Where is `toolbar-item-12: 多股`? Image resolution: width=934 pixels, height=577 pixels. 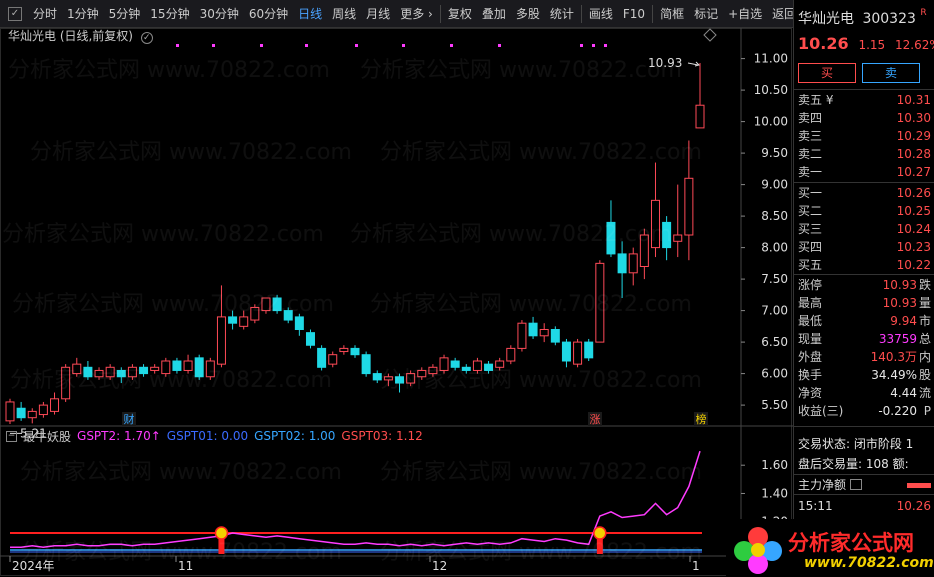
toolbar-item-12: 多股 is located at coordinates (528, 14).